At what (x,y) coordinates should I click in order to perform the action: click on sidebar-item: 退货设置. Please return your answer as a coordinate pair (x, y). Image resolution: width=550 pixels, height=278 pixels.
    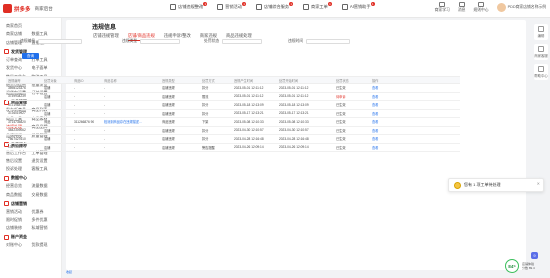
    Looking at the image, I should click on (45, 161).